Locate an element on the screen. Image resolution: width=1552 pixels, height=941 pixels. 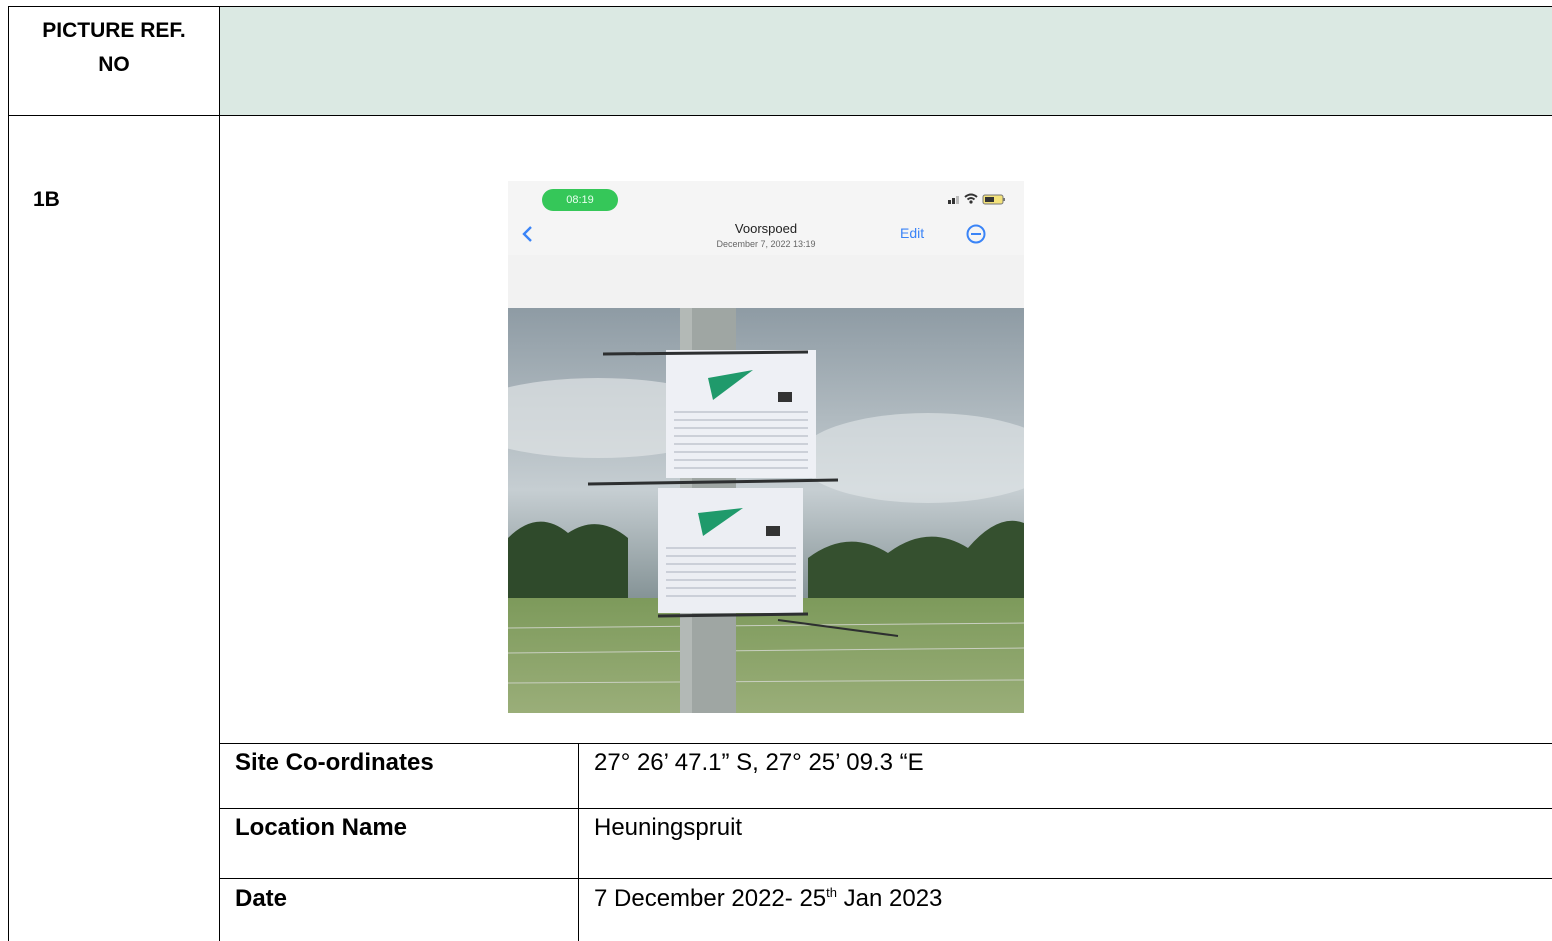
table-border-left is located at coordinates (8, 473).